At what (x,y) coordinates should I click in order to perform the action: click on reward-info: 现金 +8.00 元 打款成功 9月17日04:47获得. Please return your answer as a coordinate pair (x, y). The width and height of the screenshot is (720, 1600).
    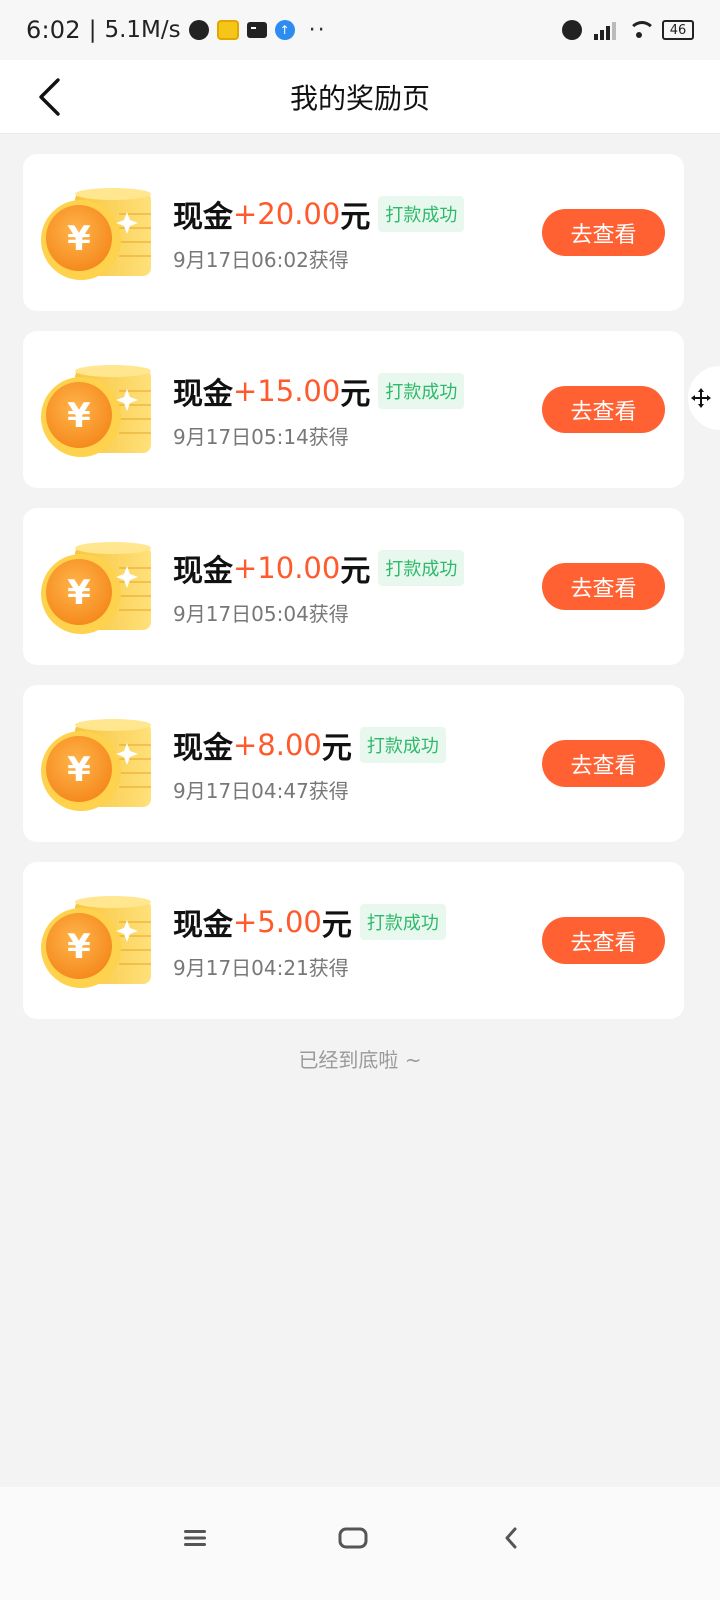
    Looking at the image, I should click on (309, 764).